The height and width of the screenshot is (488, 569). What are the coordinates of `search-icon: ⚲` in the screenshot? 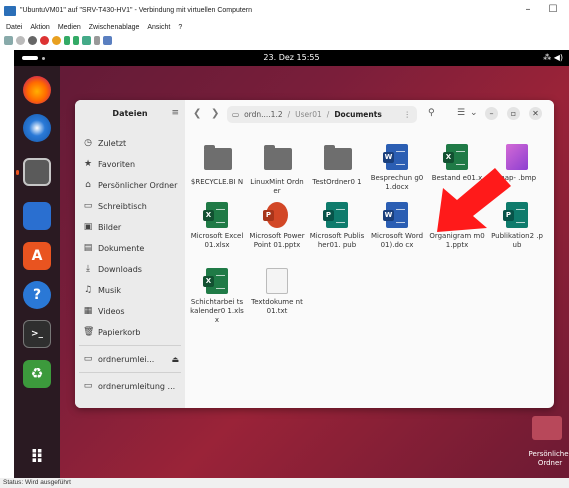 It's located at (431, 113).